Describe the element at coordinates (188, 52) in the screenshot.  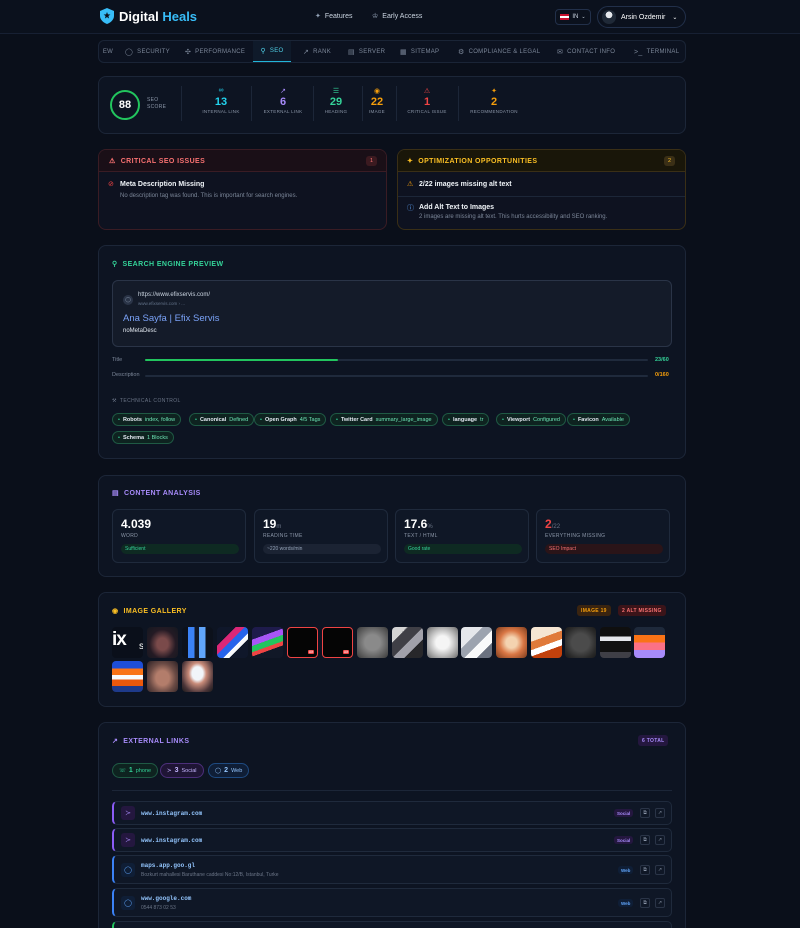
I see `gauge-icon: ✣` at that location.